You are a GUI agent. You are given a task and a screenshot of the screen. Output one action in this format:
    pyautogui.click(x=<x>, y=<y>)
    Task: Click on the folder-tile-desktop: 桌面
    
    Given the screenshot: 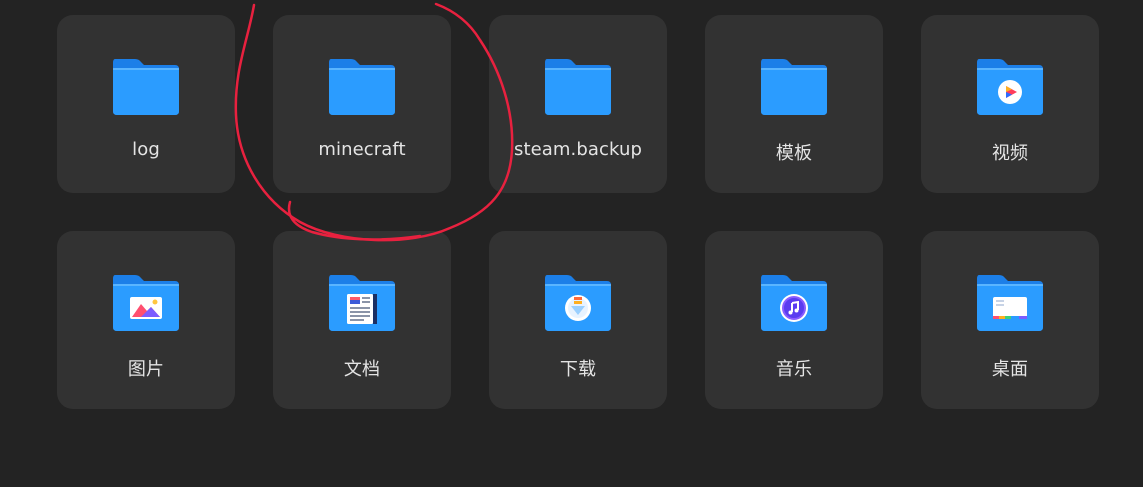 What is the action you would take?
    pyautogui.click(x=1010, y=320)
    